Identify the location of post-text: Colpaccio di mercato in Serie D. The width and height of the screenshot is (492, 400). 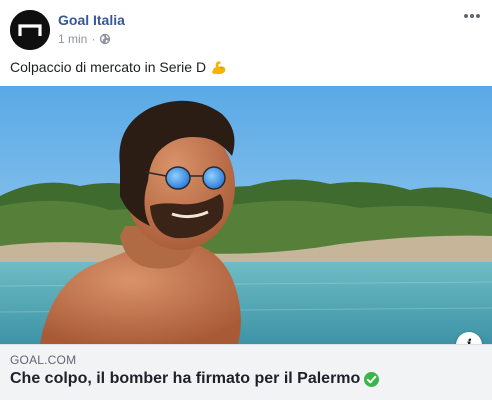
(119, 67).